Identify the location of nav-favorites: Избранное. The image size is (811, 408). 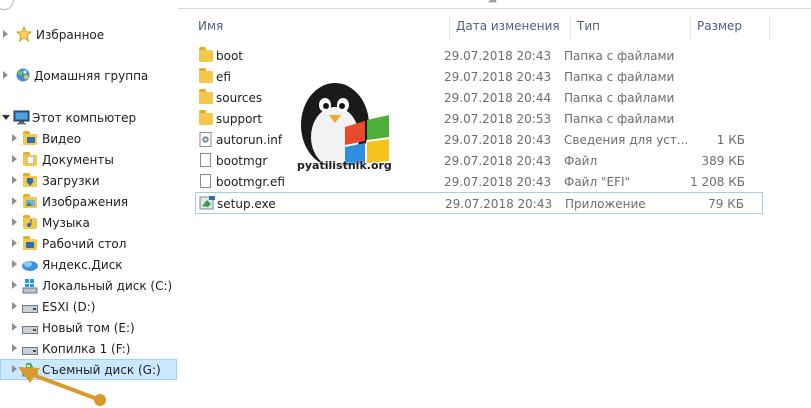
(90, 35).